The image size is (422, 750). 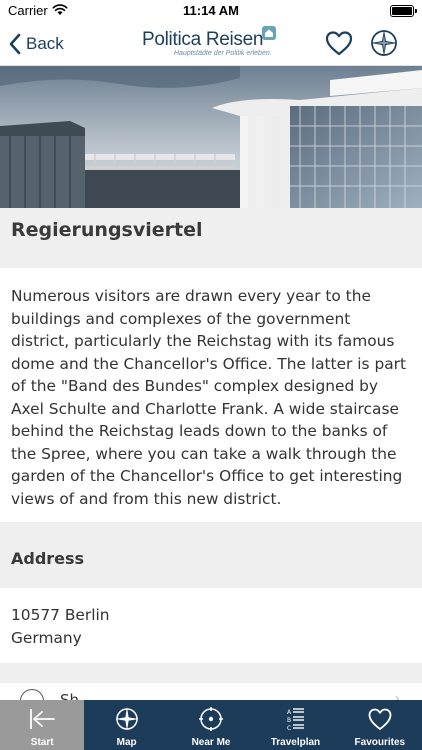 What do you see at coordinates (42, 742) in the screenshot?
I see `tab-start-label: Start` at bounding box center [42, 742].